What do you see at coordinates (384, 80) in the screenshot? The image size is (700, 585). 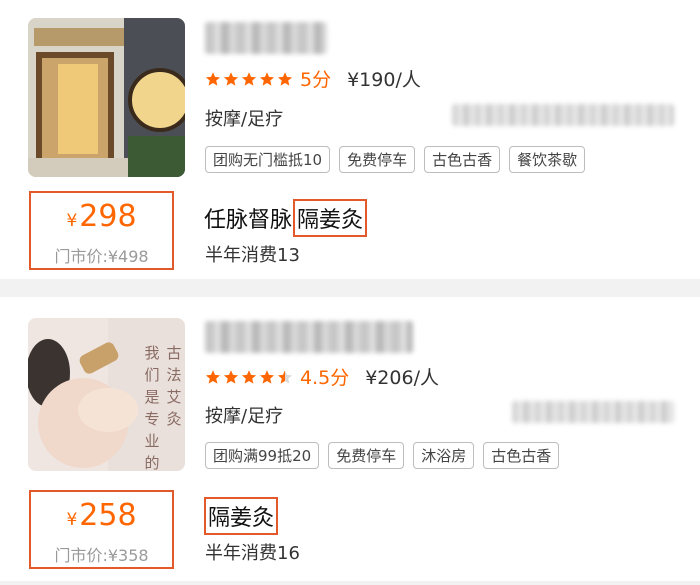 I see `avg-price-per-person: ¥190/人` at bounding box center [384, 80].